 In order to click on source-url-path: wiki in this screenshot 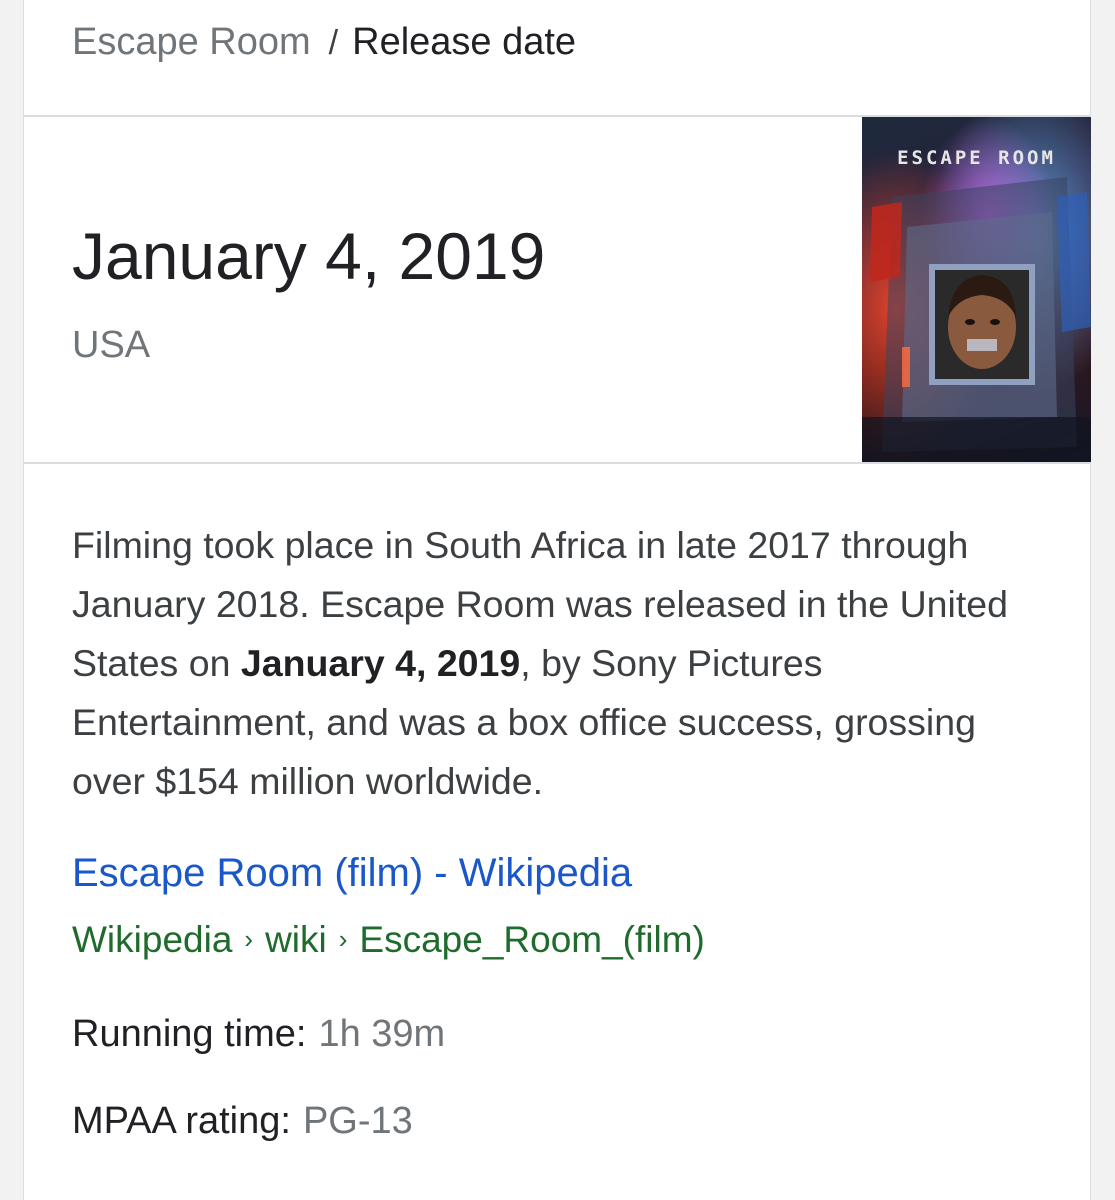, I will do `click(296, 939)`.